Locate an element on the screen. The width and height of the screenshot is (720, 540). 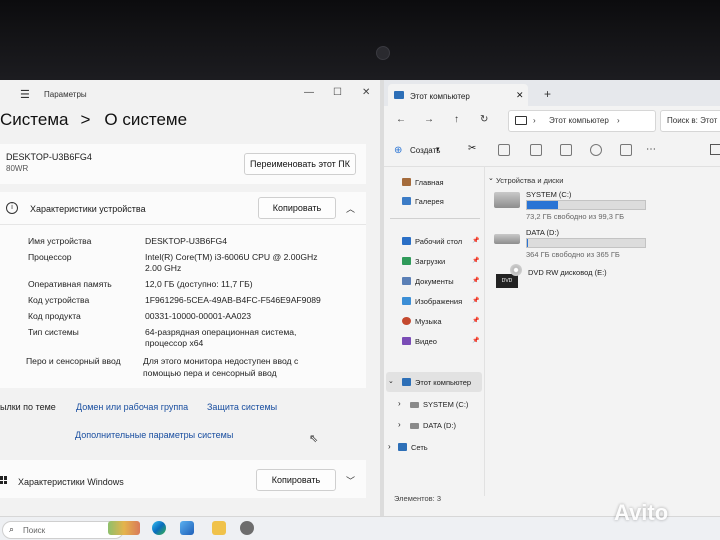
maximize-icon: ☐ is located at coordinates (337, 92).